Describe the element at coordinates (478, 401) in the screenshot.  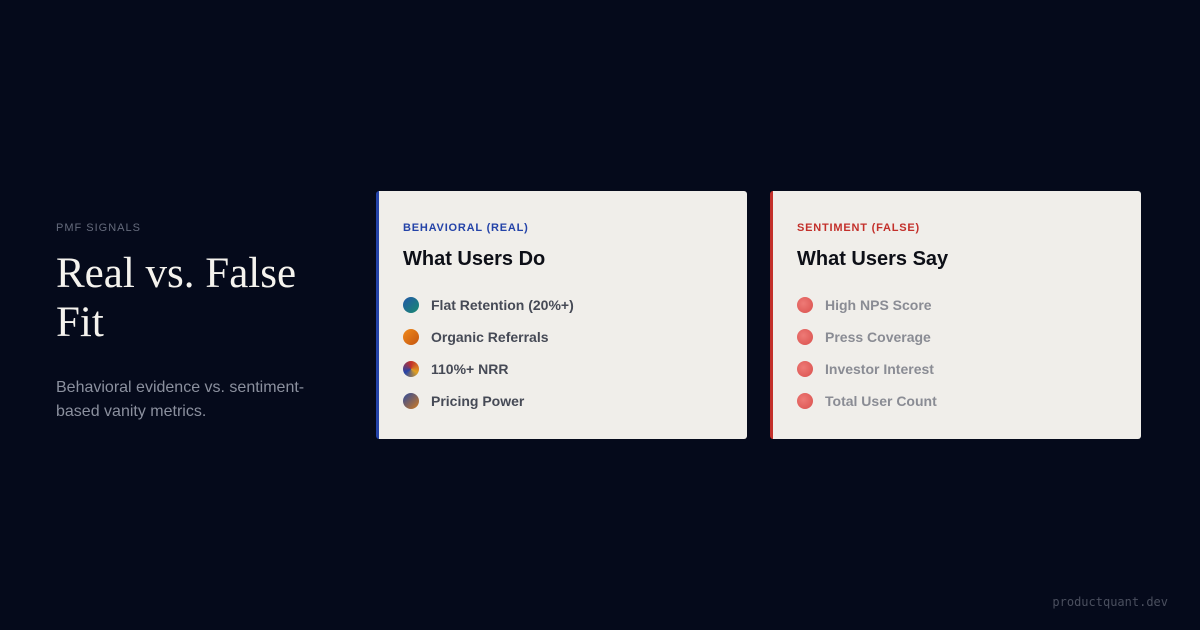
I see `list-item-label: Pricing Power` at that location.